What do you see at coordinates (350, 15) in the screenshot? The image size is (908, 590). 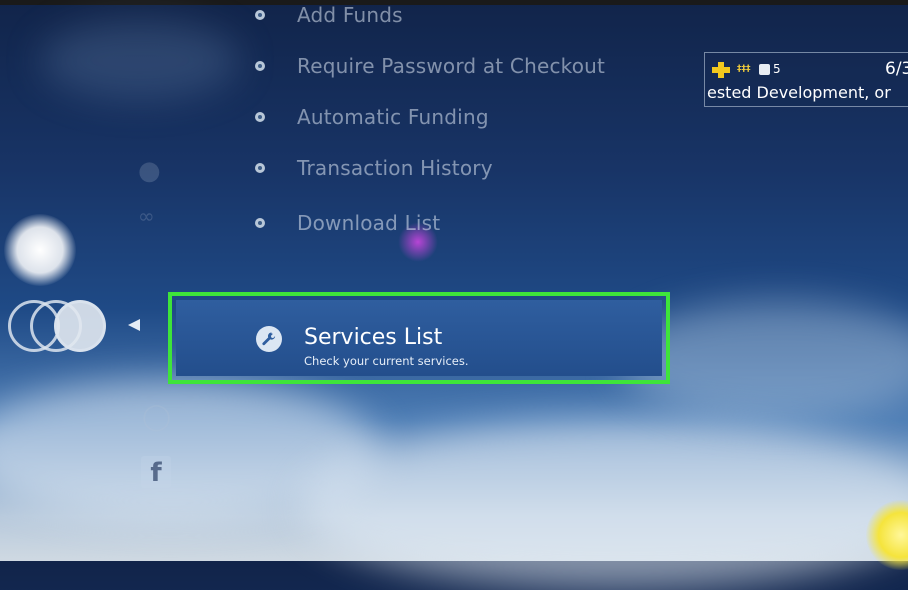 I see `menu-item-label: Add Funds` at bounding box center [350, 15].